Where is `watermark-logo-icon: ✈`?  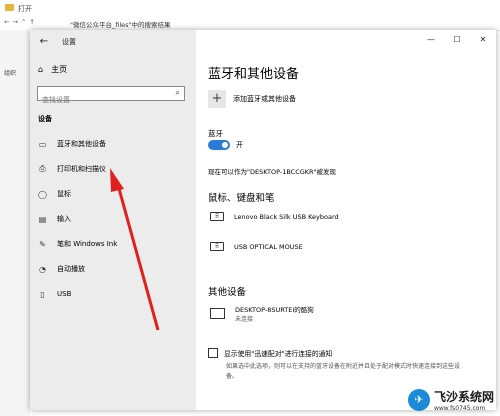 watermark-logo-icon: ✈ is located at coordinates (418, 400).